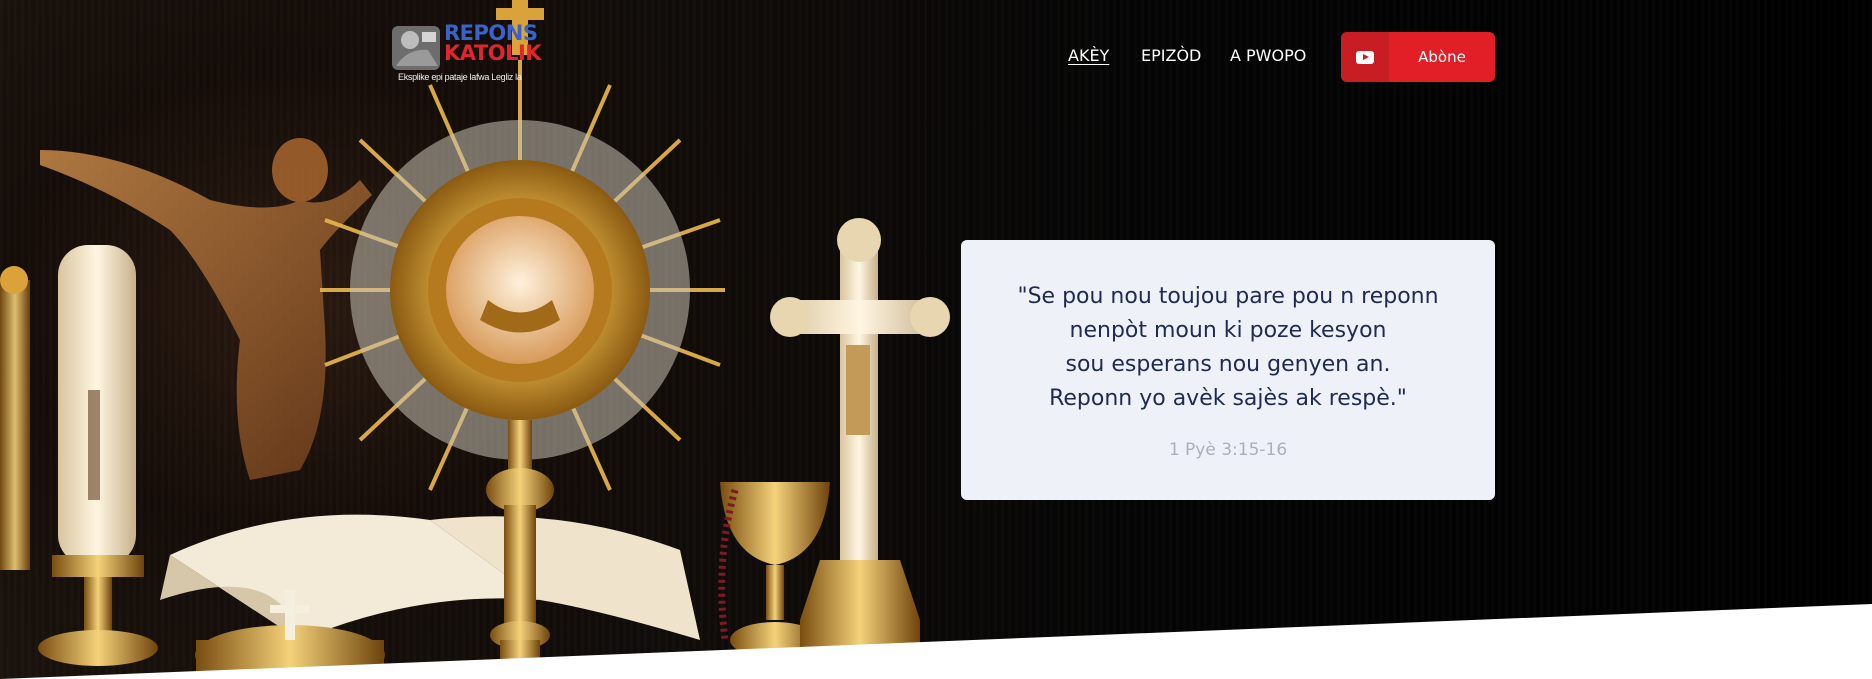 The height and width of the screenshot is (679, 1872). I want to click on bible, so click(430, 577).